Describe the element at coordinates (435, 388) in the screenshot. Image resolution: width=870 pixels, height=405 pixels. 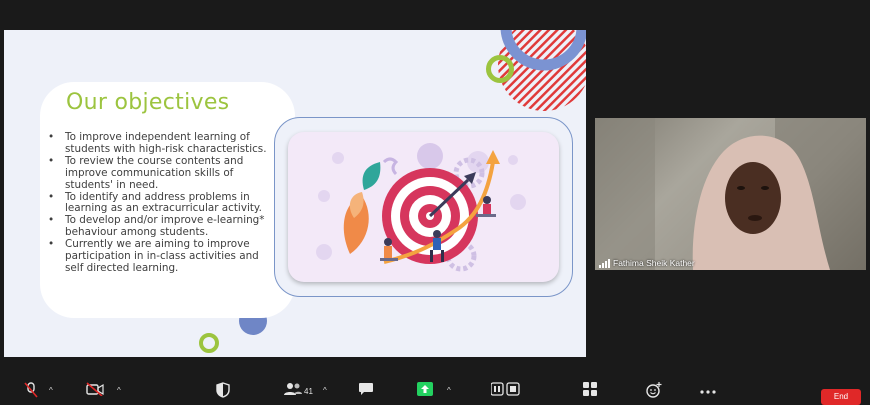
I see `meeting-toolbar: ^ ^ 41 ^ ^ End` at that location.